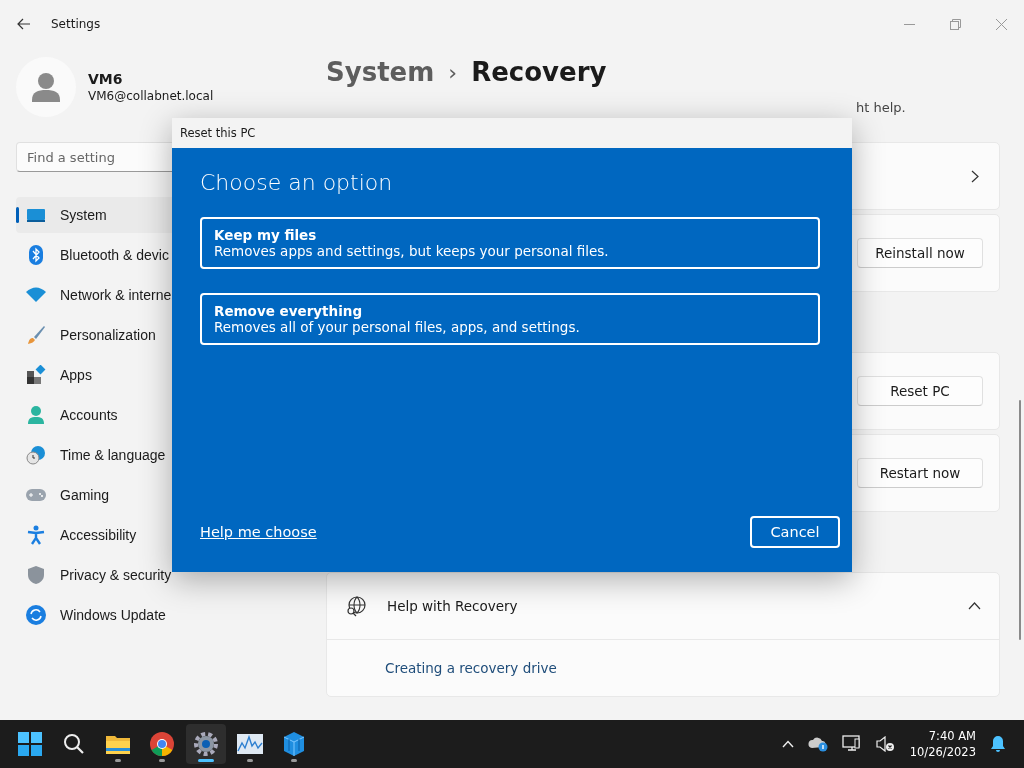  Describe the element at coordinates (151, 375) in the screenshot. I see `sidebar-item: Apps` at that location.